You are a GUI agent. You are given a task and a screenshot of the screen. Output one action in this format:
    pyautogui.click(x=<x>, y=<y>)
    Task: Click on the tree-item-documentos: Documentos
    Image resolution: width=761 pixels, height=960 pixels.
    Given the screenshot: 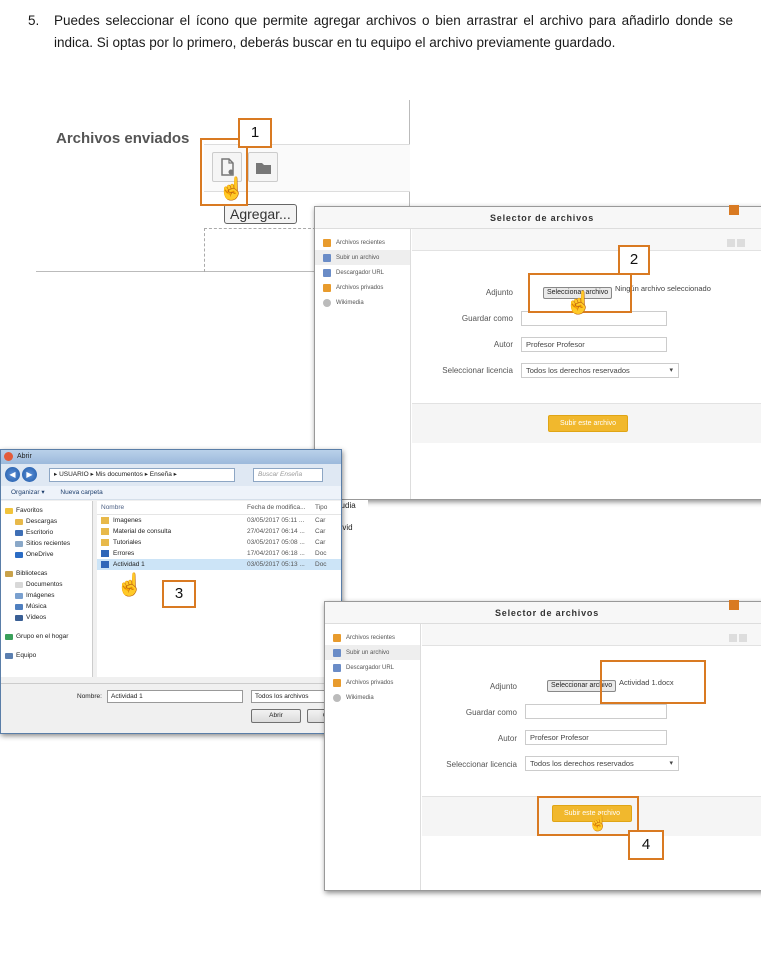 What is the action you would take?
    pyautogui.click(x=46, y=584)
    